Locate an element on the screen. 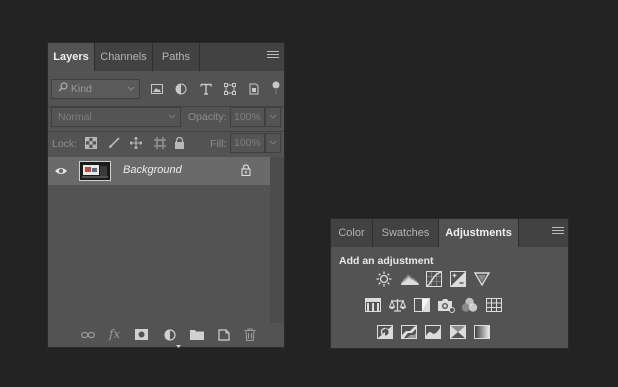 Image resolution: width=618 pixels, height=387 pixels. black-white-icon is located at coordinates (422, 305).